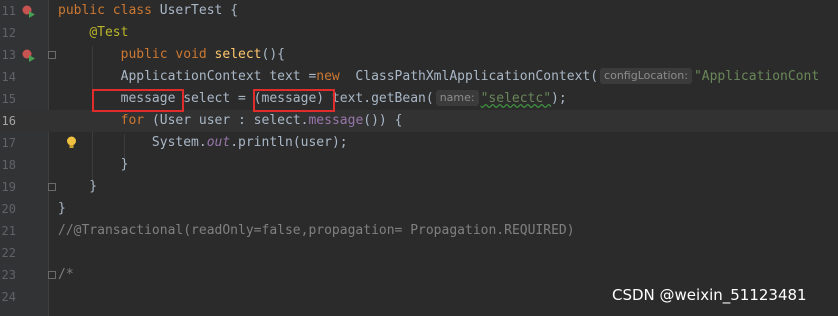  What do you see at coordinates (473, 76) in the screenshot?
I see `code-token: ClassPathXmlApplicationContext(` at bounding box center [473, 76].